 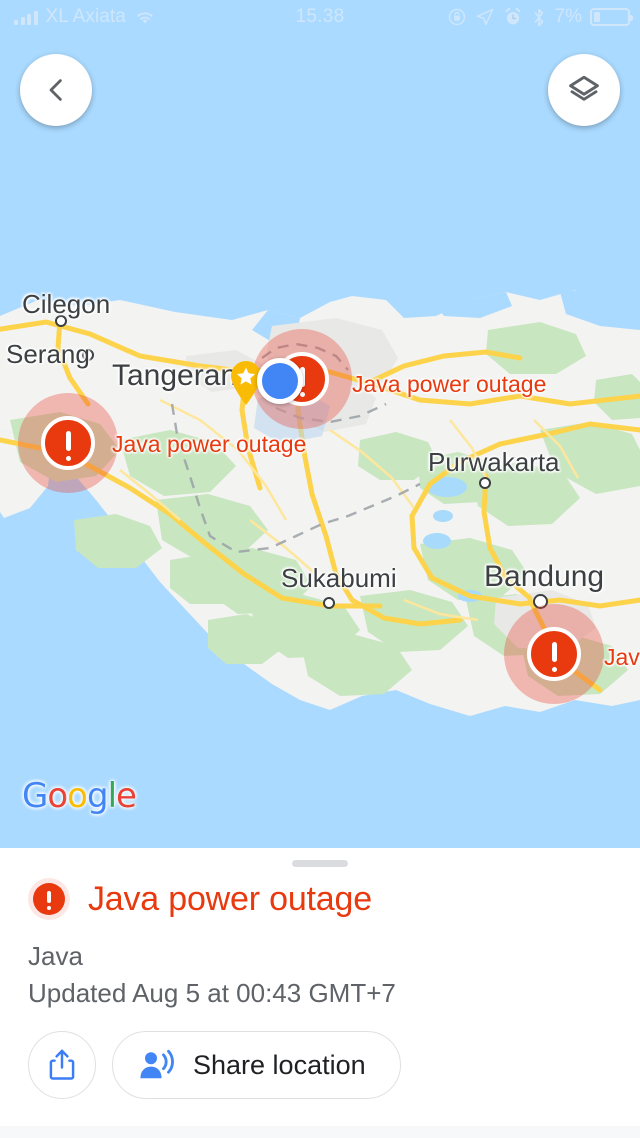 I want to click on share-location-button: Share location, so click(x=256, y=1065).